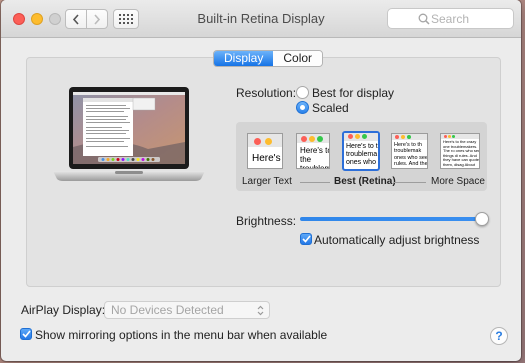  I want to click on auto-brightness-label: Automatically adjust brightness, so click(396, 240).